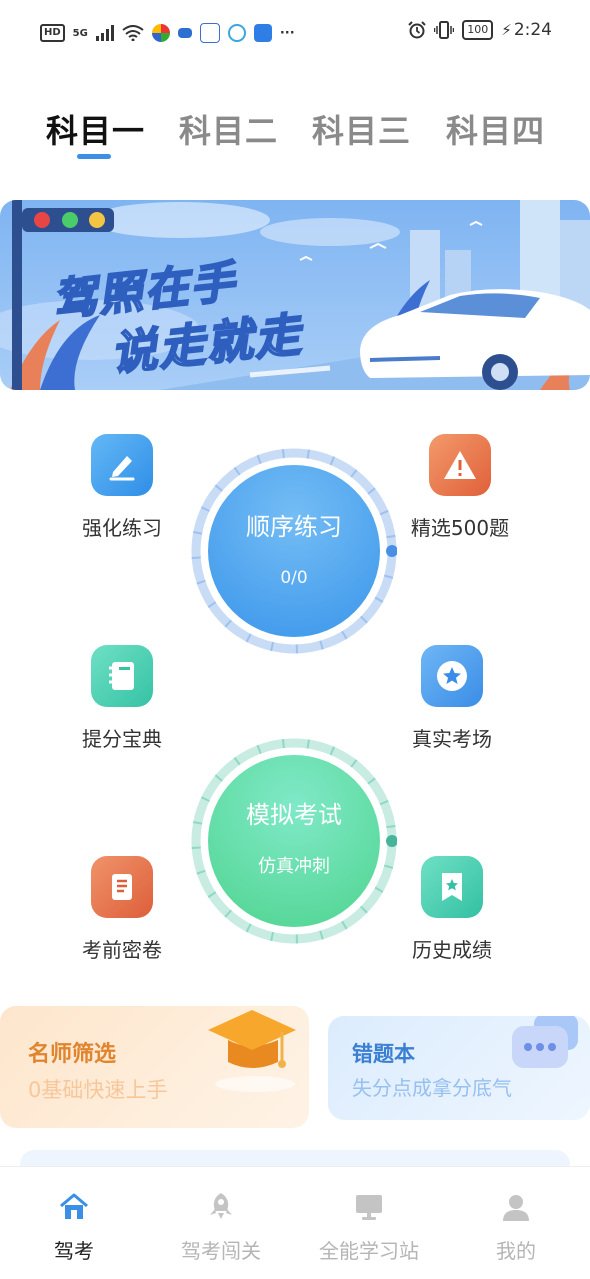 The height and width of the screenshot is (1279, 590). Describe the element at coordinates (287, 33) in the screenshot. I see `more-notifications-icon: ···` at that location.